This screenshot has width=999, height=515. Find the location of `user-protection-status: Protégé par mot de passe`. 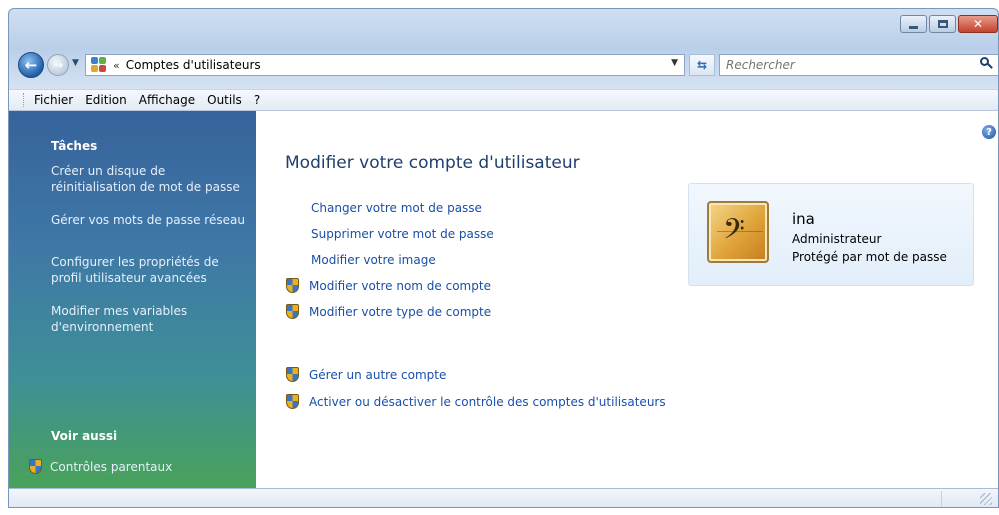

user-protection-status: Protégé par mot de passe is located at coordinates (869, 257).